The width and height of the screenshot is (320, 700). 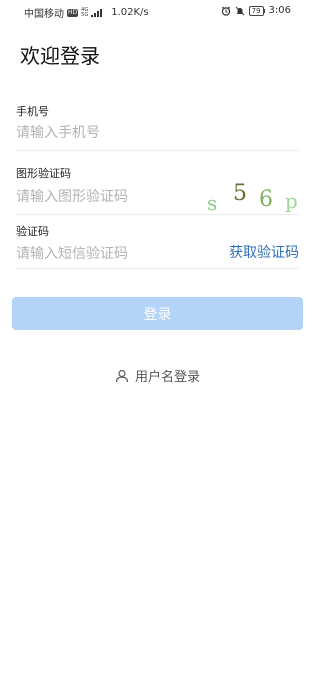 I want to click on captcha-char: 6, so click(x=266, y=199).